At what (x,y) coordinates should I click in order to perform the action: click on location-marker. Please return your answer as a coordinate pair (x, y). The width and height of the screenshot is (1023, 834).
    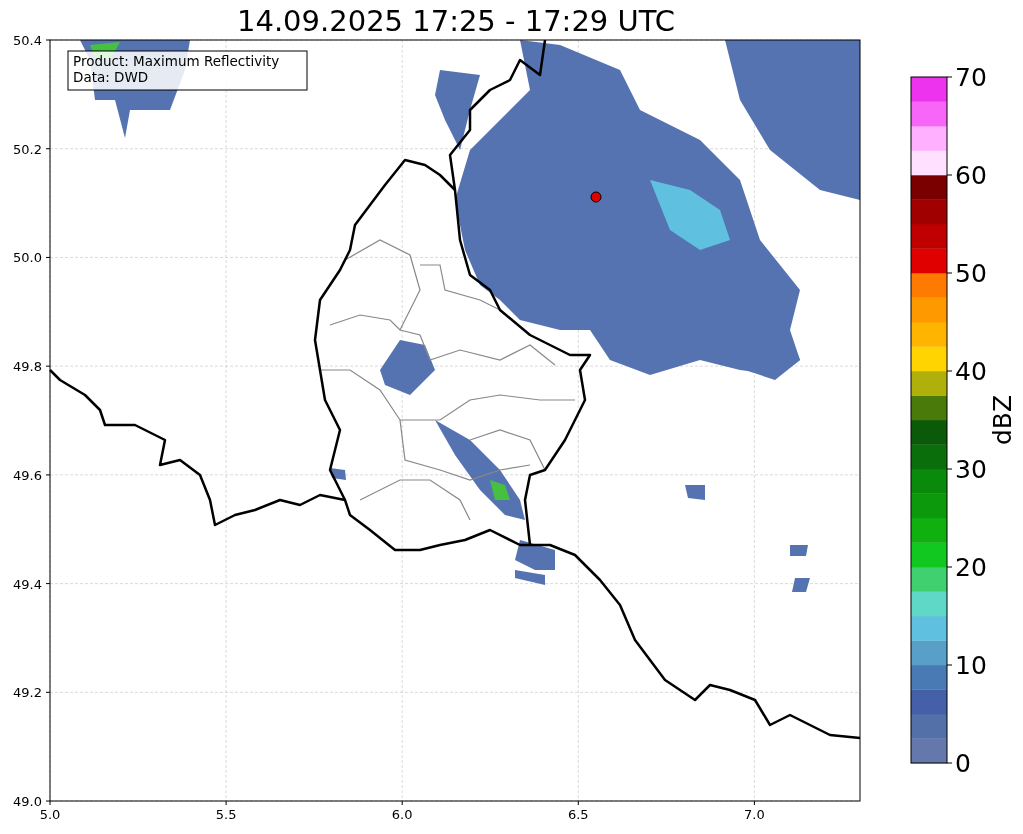
    Looking at the image, I should click on (596, 197).